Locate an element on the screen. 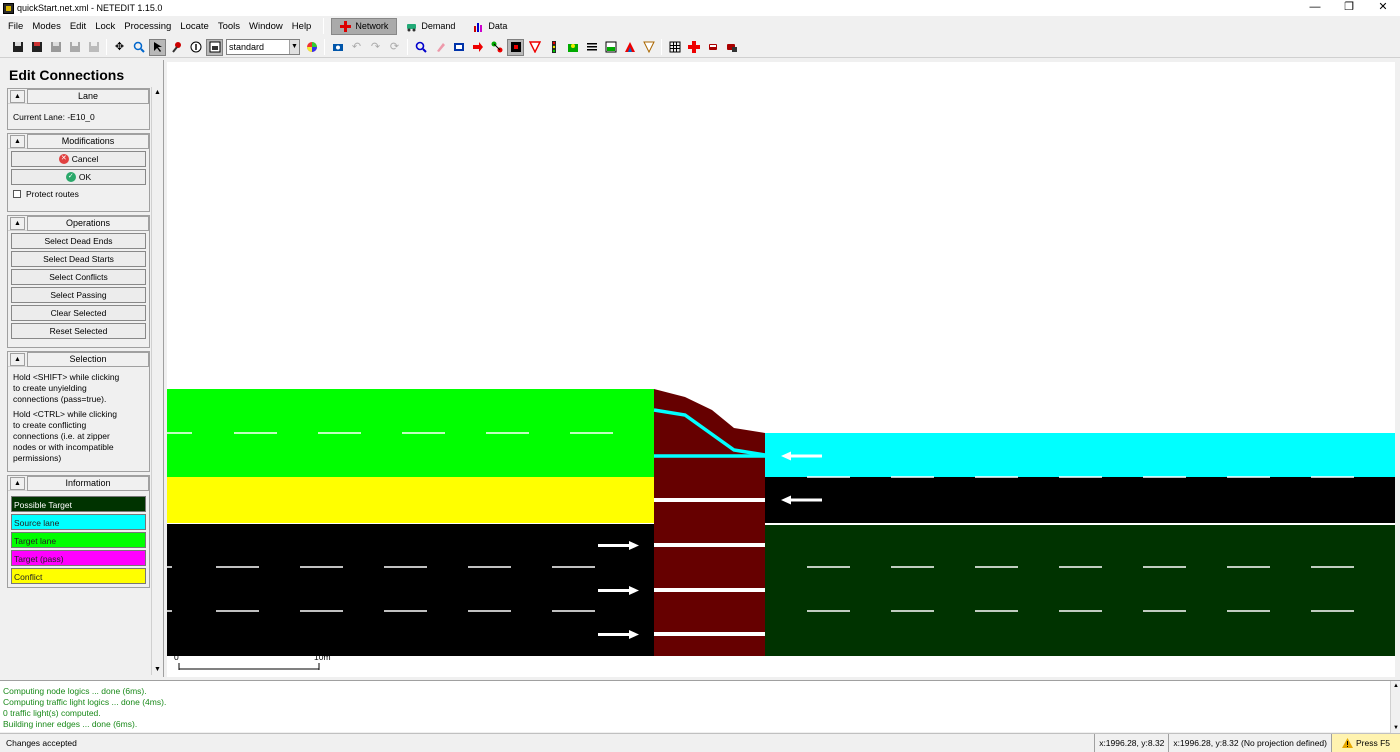 The width and height of the screenshot is (1400, 752). scheme-select: standard ▼ is located at coordinates (263, 47).